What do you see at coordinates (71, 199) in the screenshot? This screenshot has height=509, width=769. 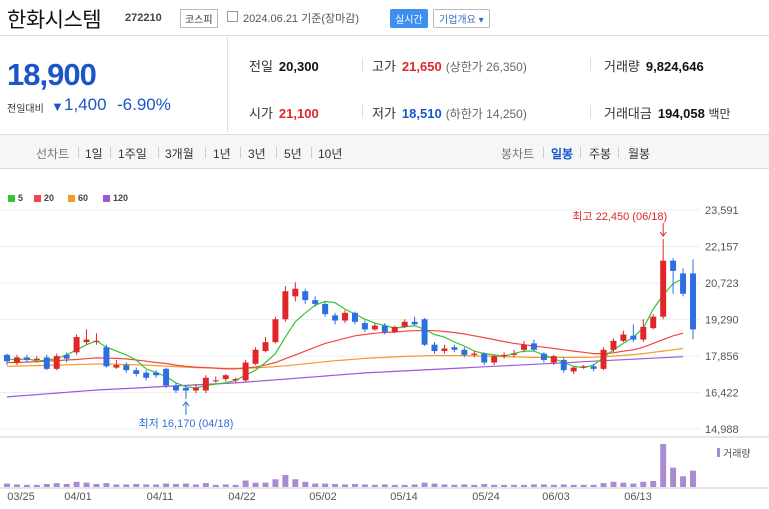 I see `ma60-swatch` at bounding box center [71, 199].